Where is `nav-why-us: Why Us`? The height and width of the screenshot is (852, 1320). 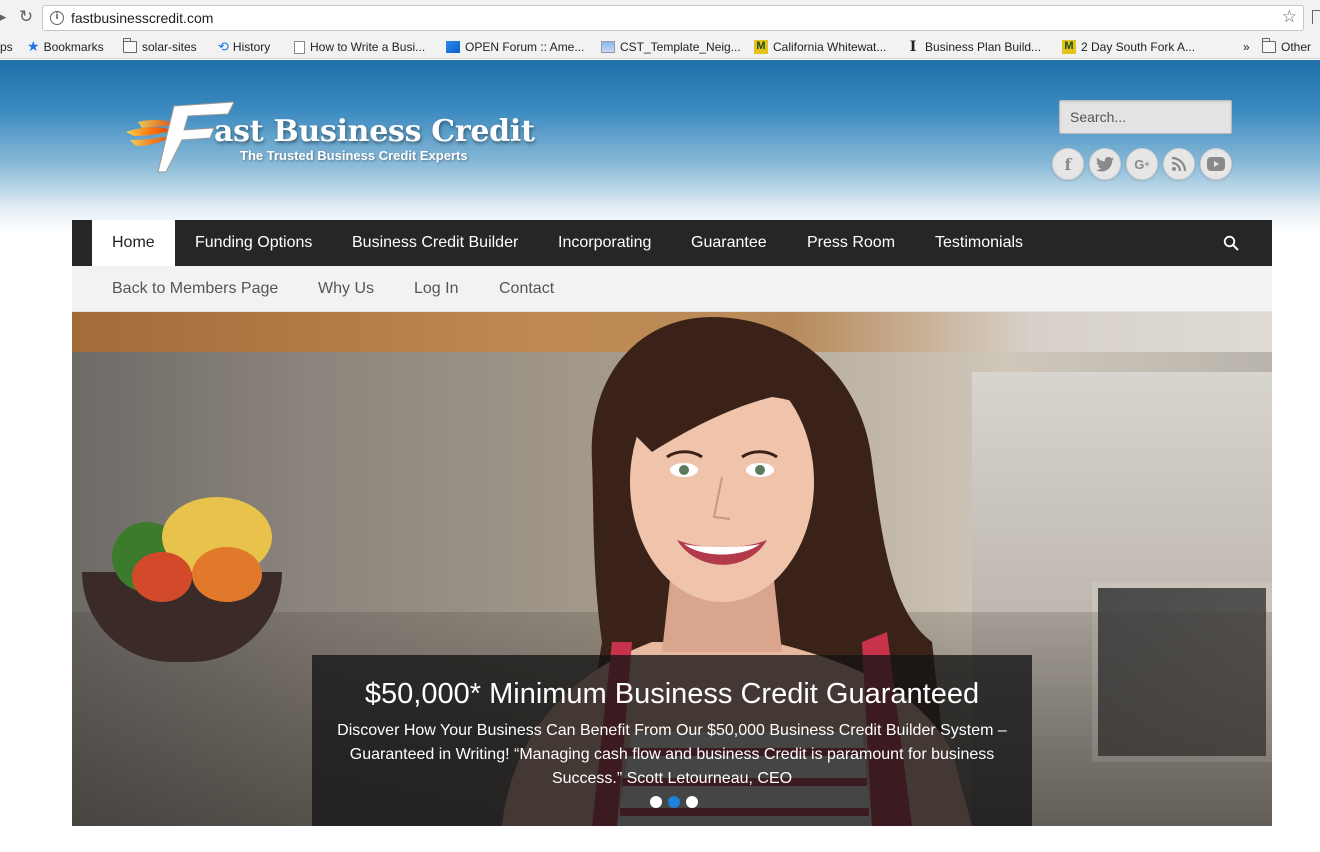
nav-why-us: Why Us is located at coordinates (346, 289).